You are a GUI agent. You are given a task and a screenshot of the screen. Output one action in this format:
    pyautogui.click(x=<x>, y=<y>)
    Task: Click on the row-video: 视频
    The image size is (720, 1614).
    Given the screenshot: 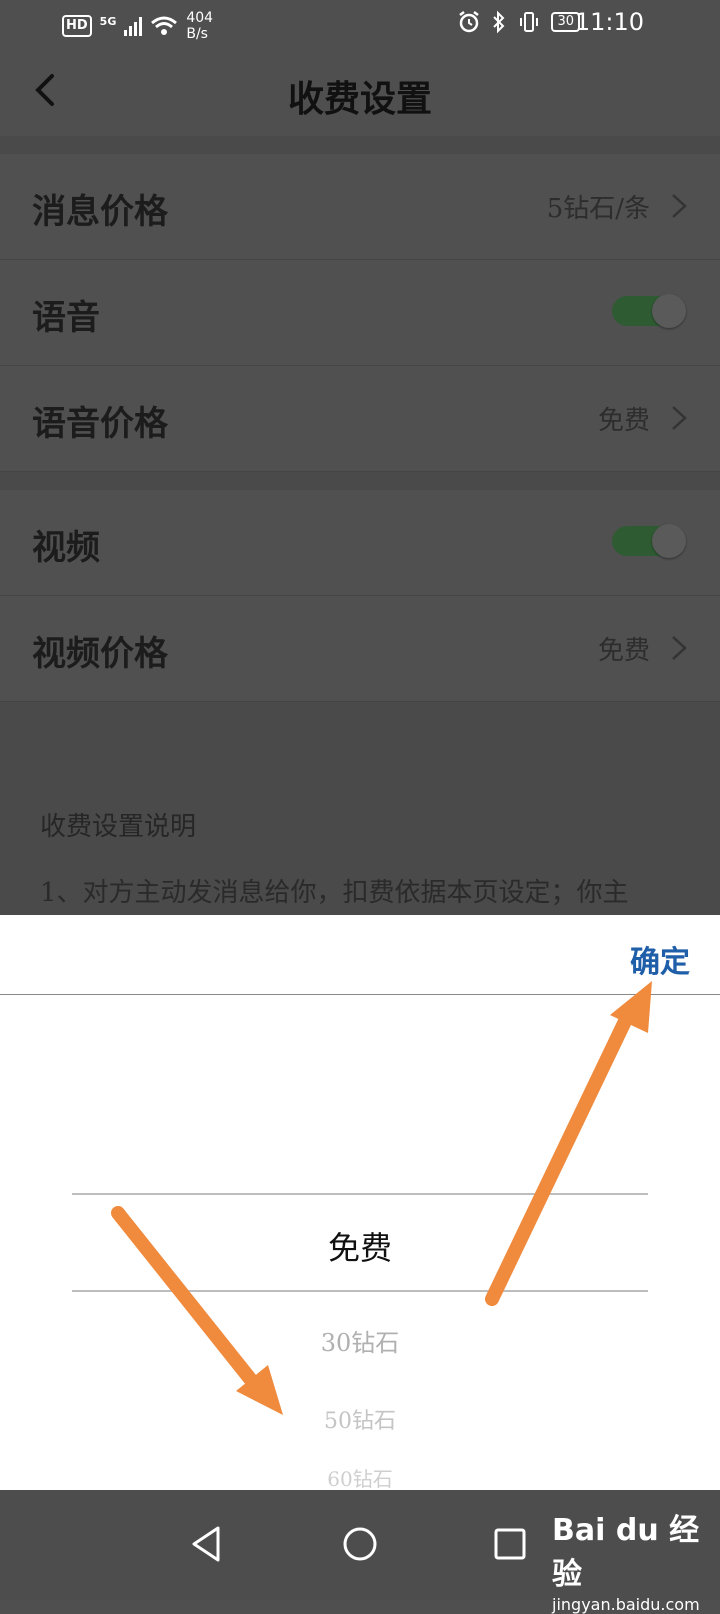 What is the action you would take?
    pyautogui.click(x=360, y=543)
    